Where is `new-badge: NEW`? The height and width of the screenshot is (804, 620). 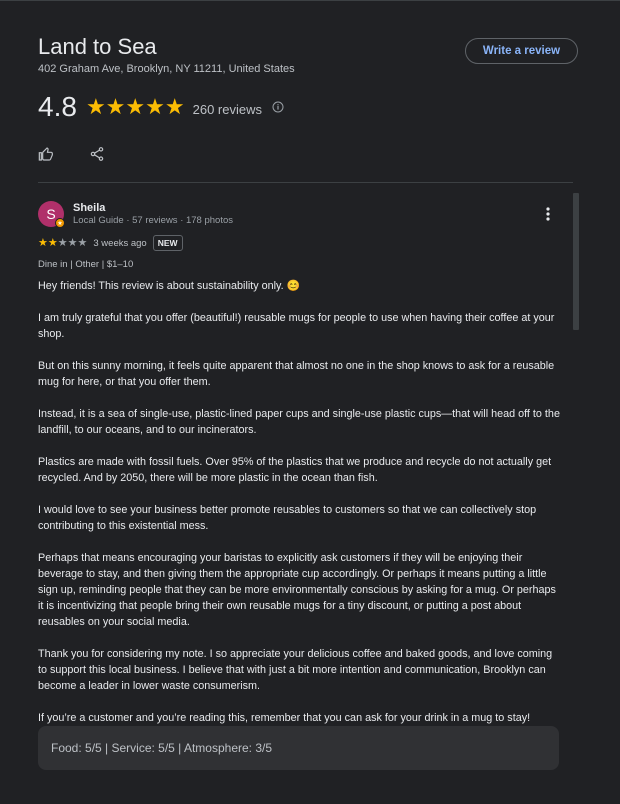
new-badge: NEW is located at coordinates (167, 243).